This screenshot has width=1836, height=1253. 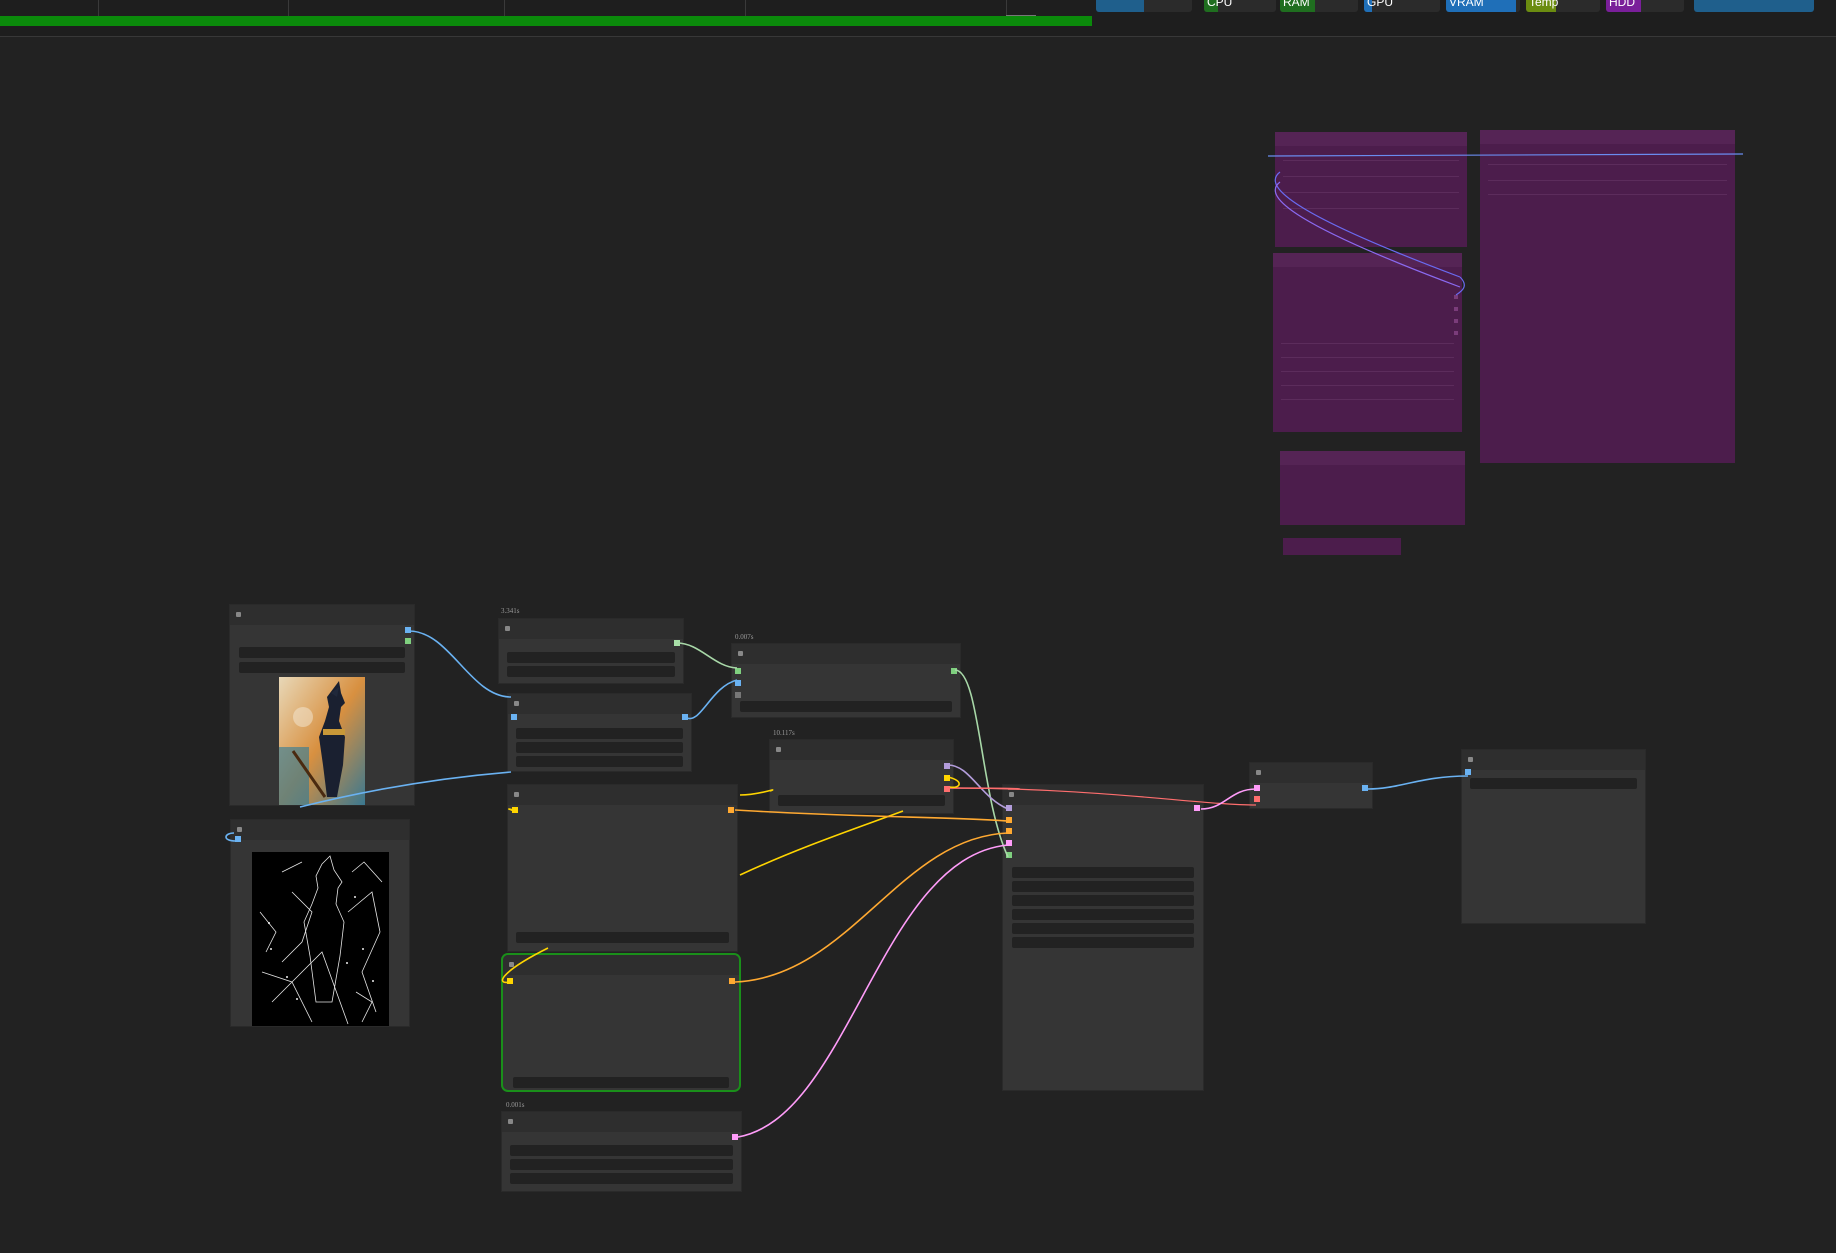 What do you see at coordinates (1367, 234) in the screenshot?
I see `link-group-diag-b` at bounding box center [1367, 234].